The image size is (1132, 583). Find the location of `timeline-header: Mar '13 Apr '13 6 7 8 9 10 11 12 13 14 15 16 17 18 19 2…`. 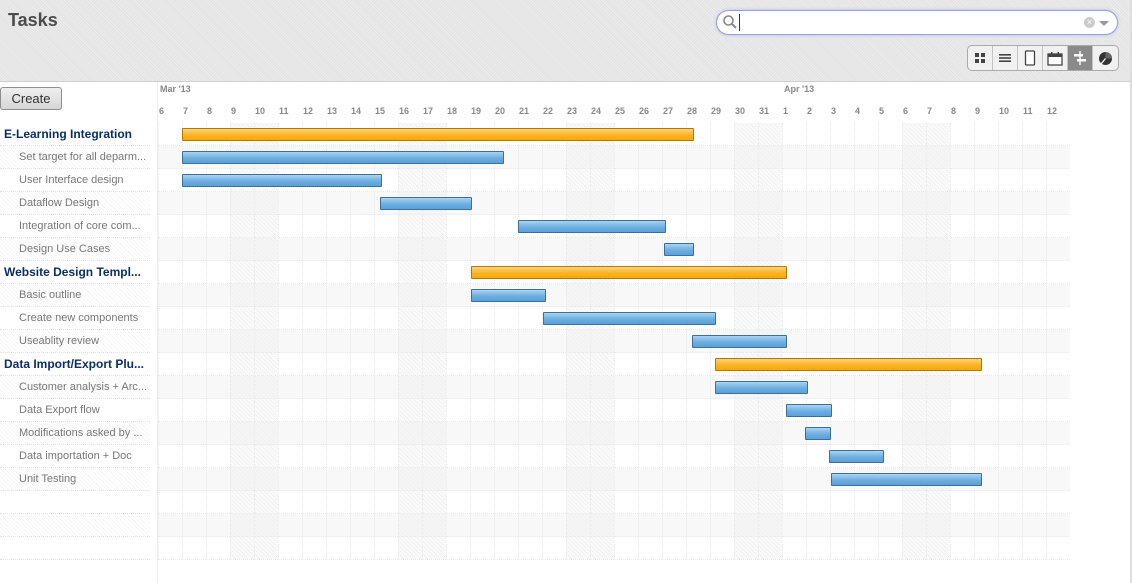

timeline-header: Mar '13 Apr '13 6 7 8 9 10 11 12 13 14 15 16 17 18 19 2… is located at coordinates (614, 102).